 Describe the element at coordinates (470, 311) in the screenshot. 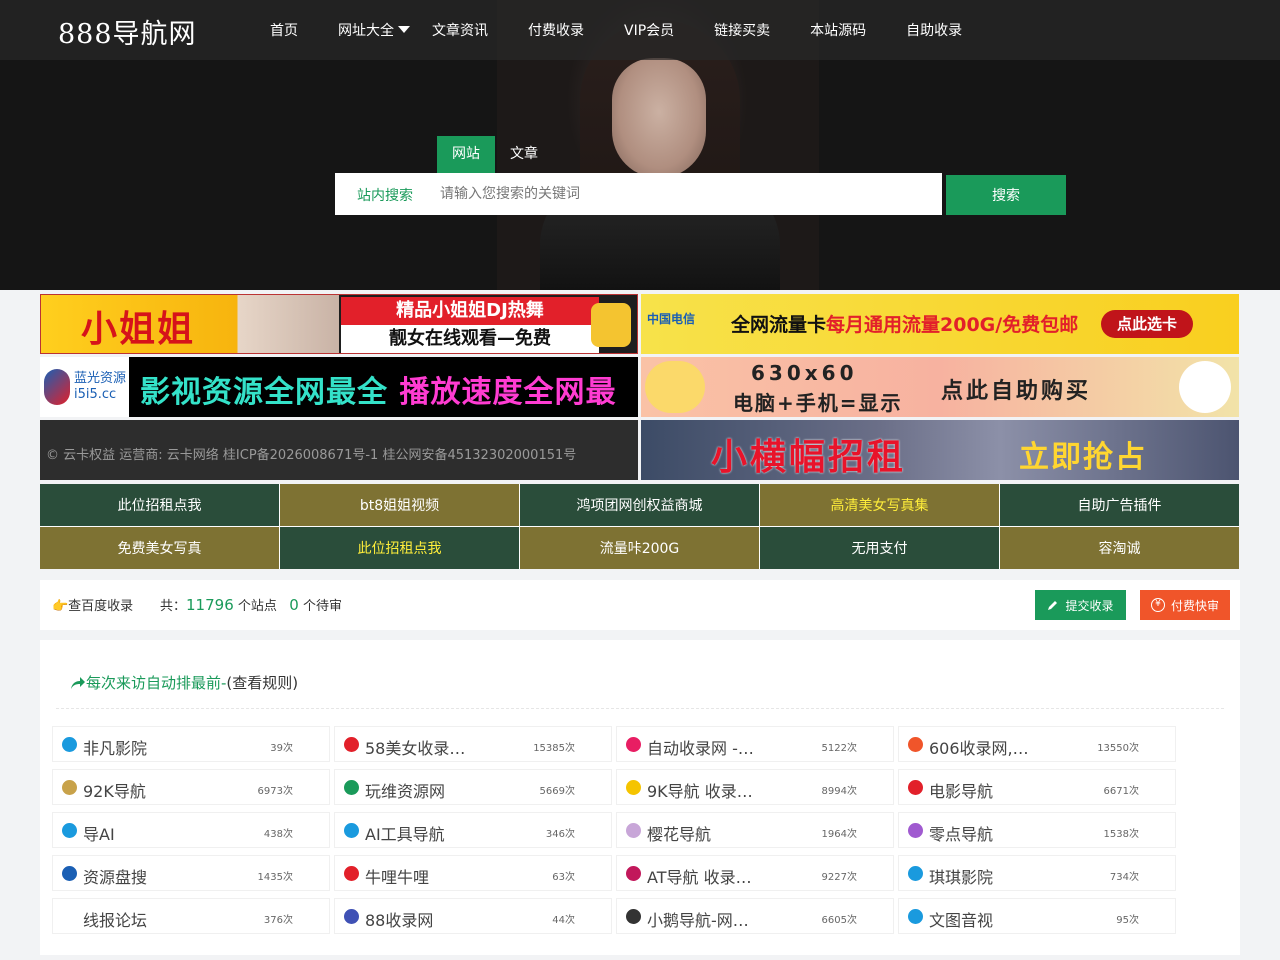

I see `ad-banner-dj-line1: 精品小姐姐DJ热舞` at that location.